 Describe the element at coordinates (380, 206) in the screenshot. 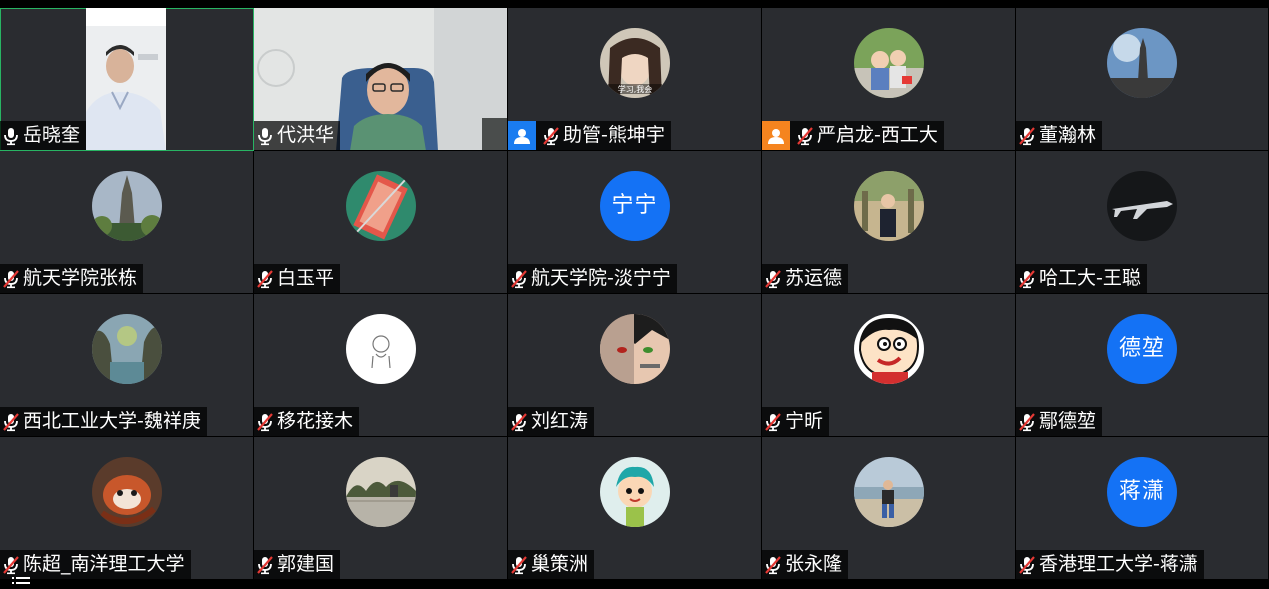

I see `avatar-leaf-pattern` at that location.